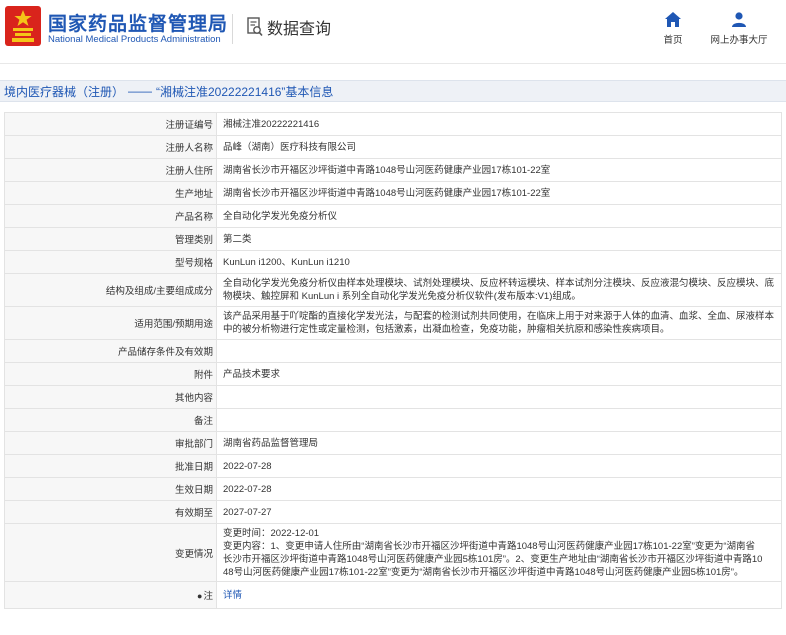 The width and height of the screenshot is (786, 635). What do you see at coordinates (673, 40) in the screenshot?
I see `nav-home-label: 首页` at bounding box center [673, 40].